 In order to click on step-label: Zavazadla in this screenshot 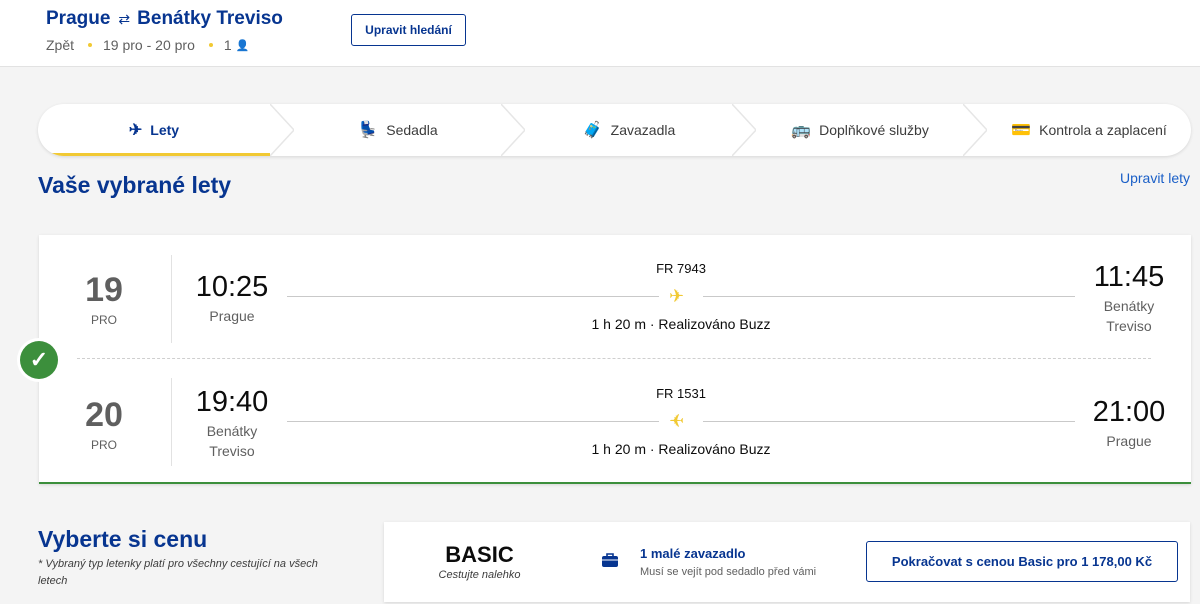, I will do `click(643, 130)`.